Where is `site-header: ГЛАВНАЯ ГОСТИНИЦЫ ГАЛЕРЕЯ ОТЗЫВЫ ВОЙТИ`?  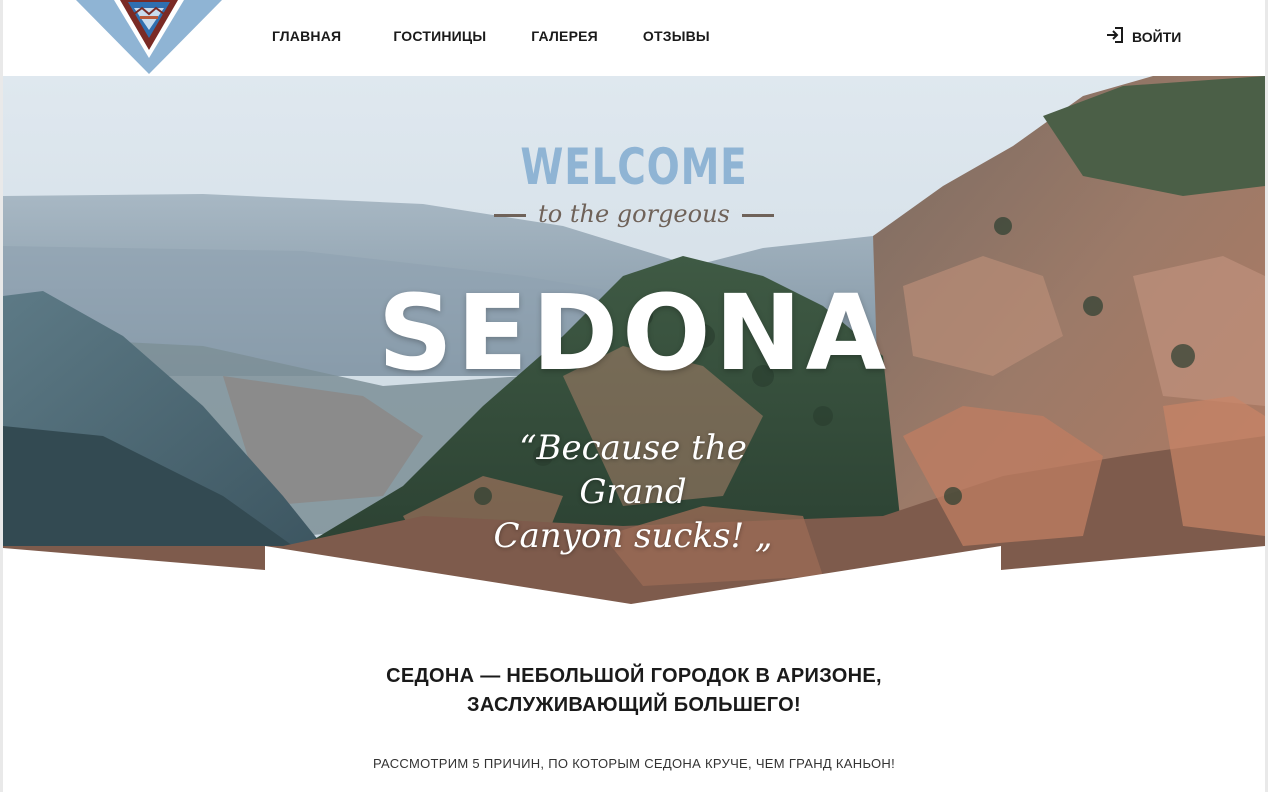 site-header: ГЛАВНАЯ ГОСТИНИЦЫ ГАЛЕРЕЯ ОТЗЫВЫ ВОЙТИ is located at coordinates (634, 38).